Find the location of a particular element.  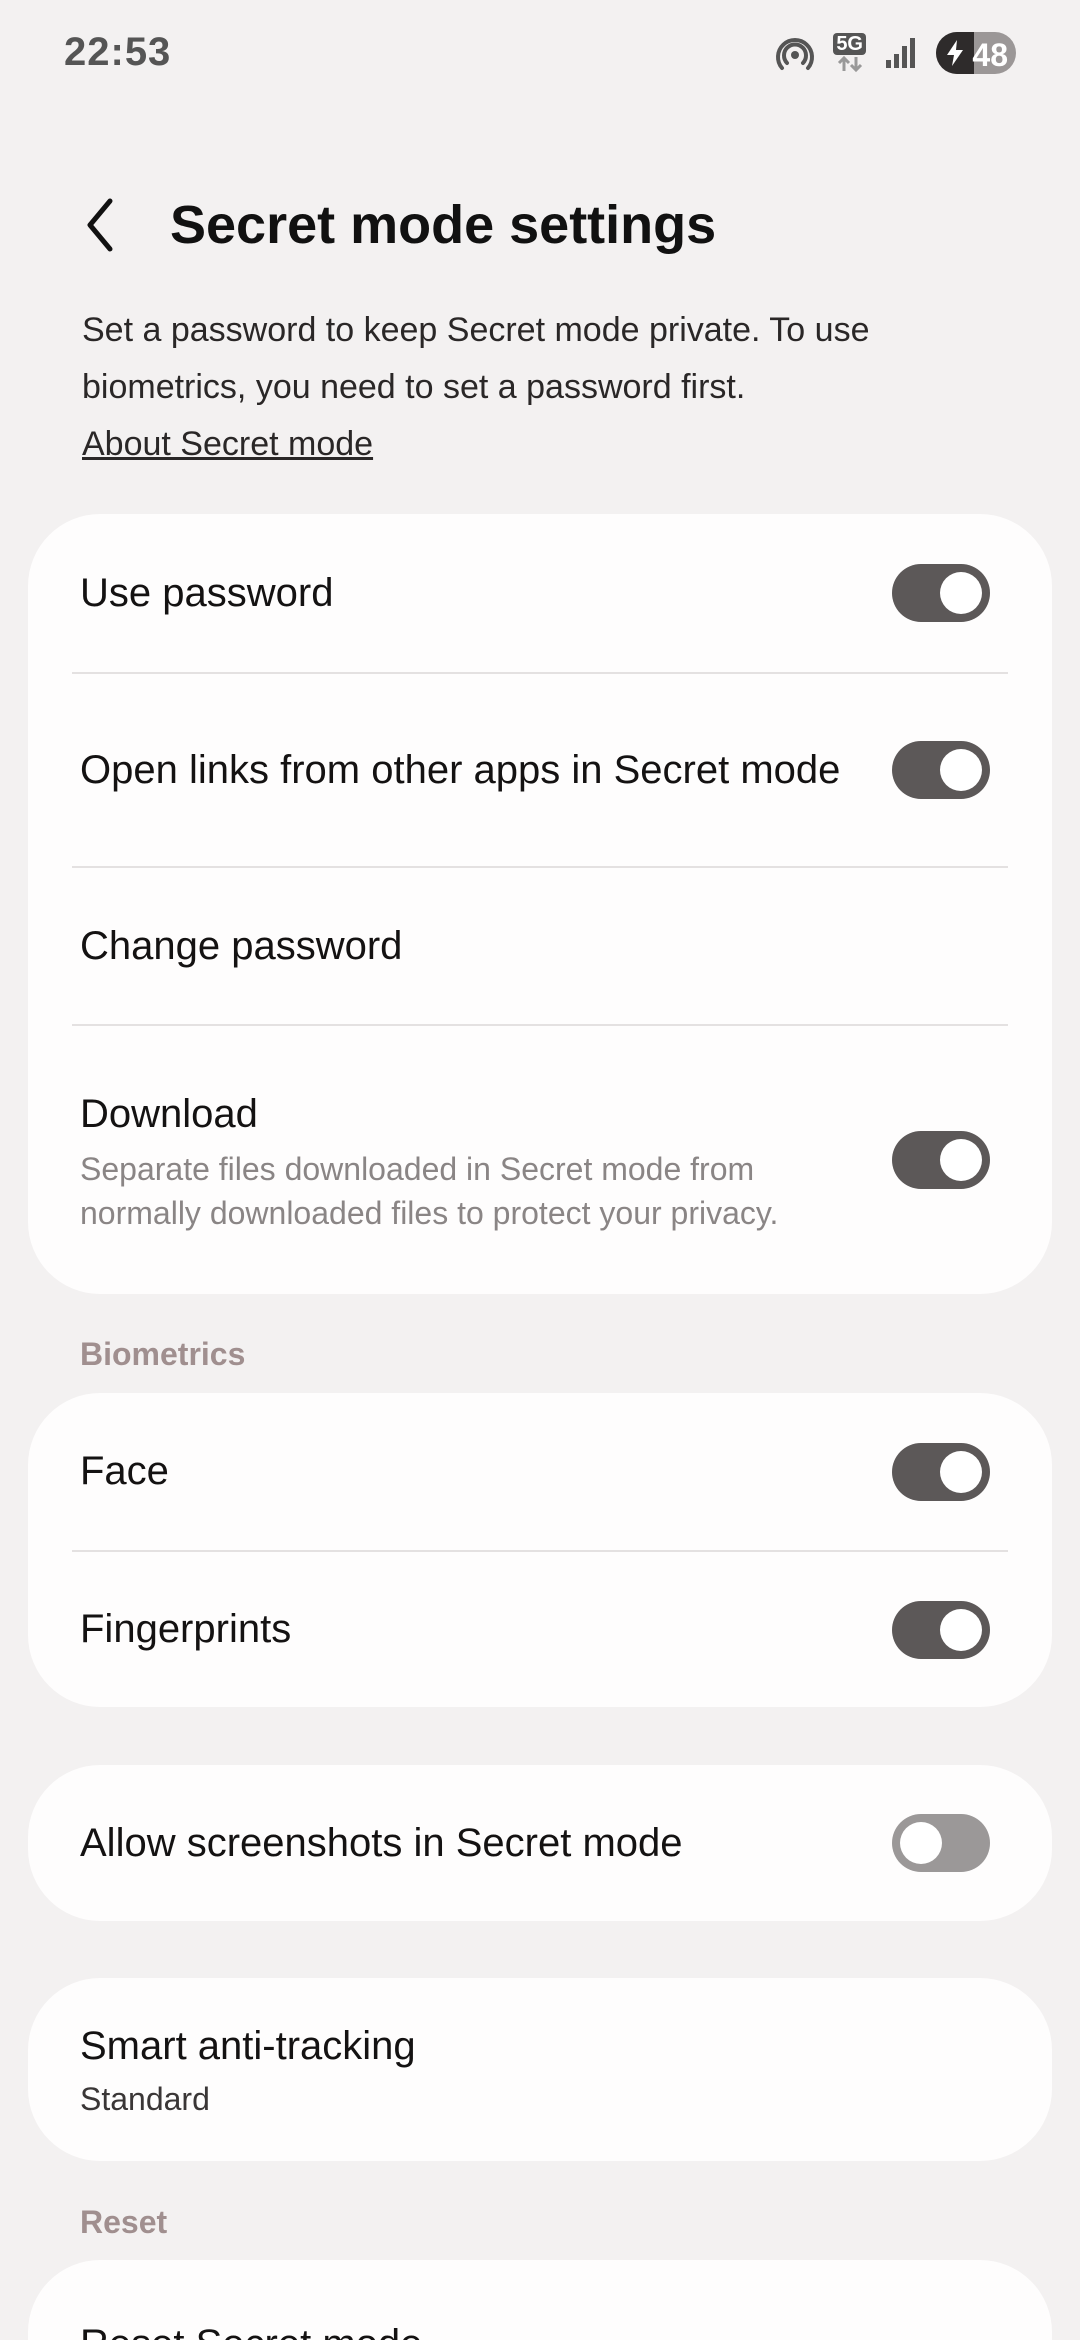

open-links-toggle is located at coordinates (941, 770).